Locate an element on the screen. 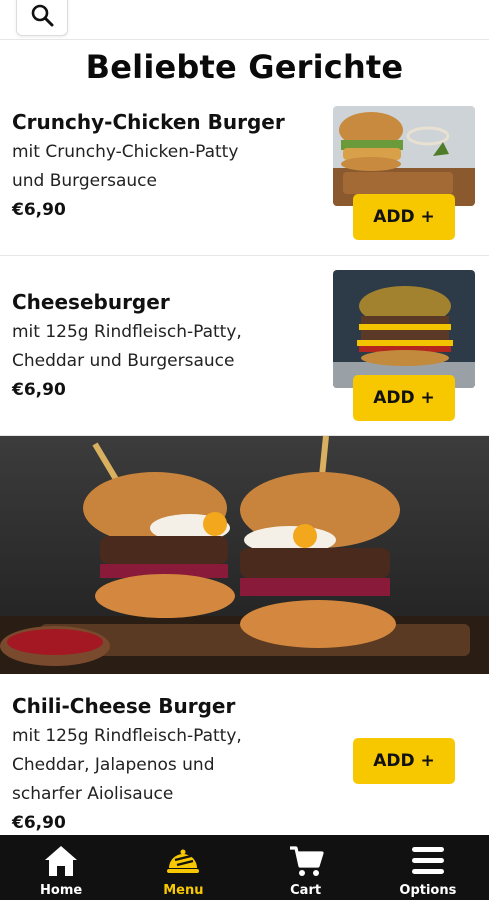 The width and height of the screenshot is (489, 900). nav-item-cart: Cart is located at coordinates (306, 867).